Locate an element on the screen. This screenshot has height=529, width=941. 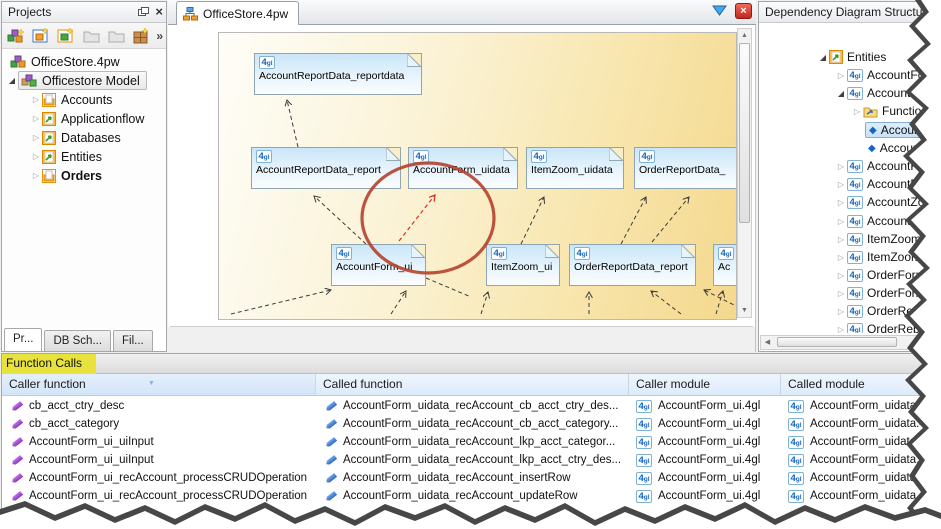
tree-item-orders: Orders is located at coordinates (84, 175).